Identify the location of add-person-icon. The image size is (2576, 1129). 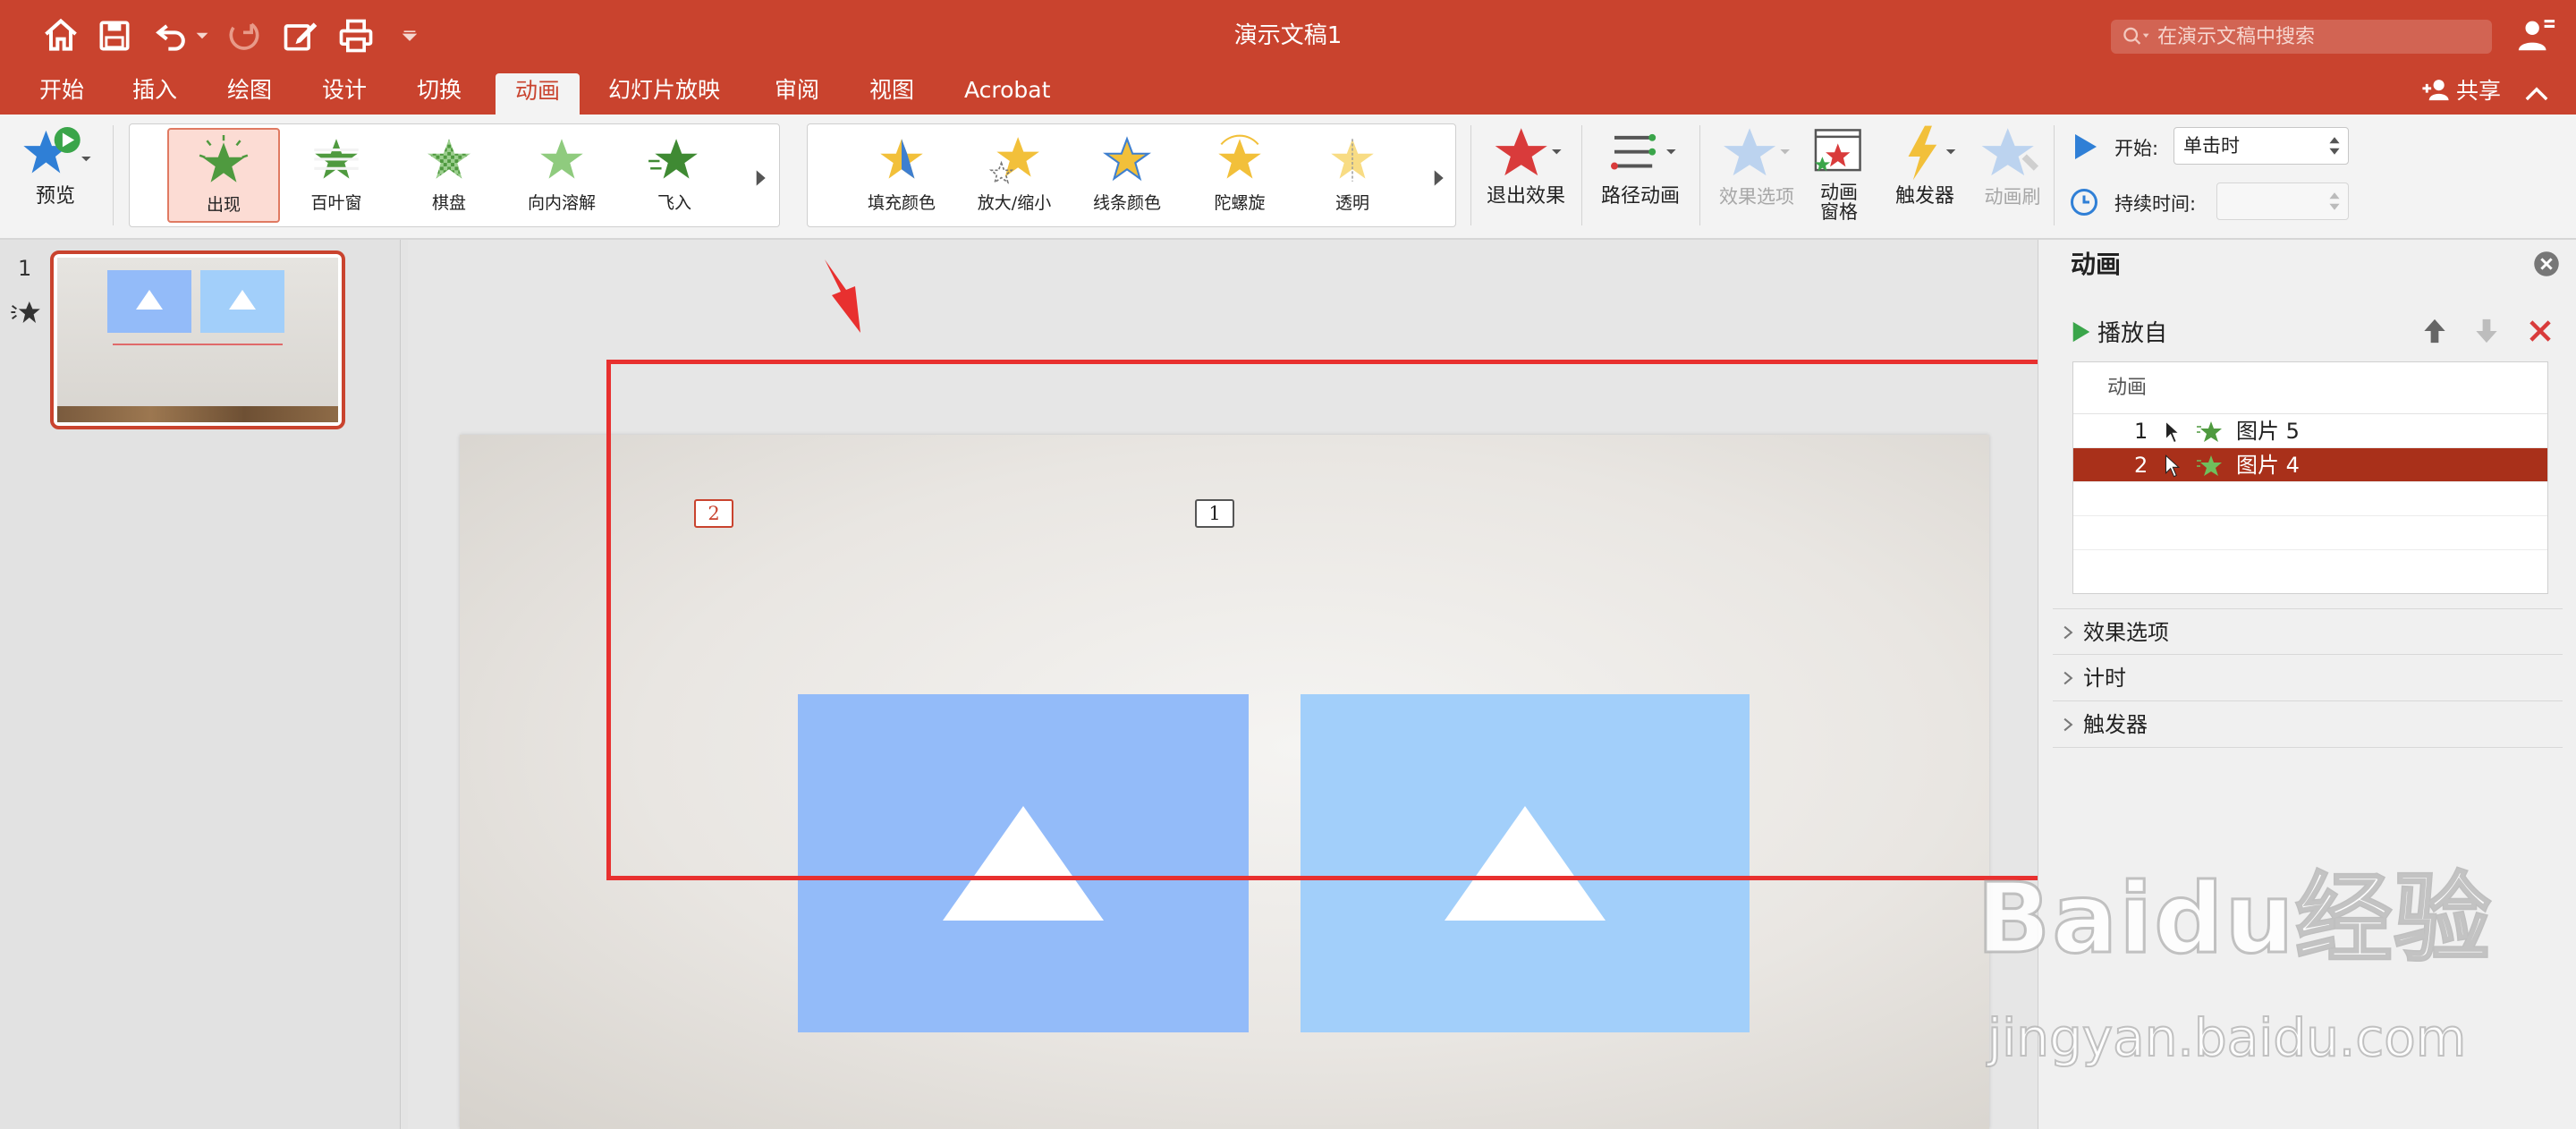
(2435, 89).